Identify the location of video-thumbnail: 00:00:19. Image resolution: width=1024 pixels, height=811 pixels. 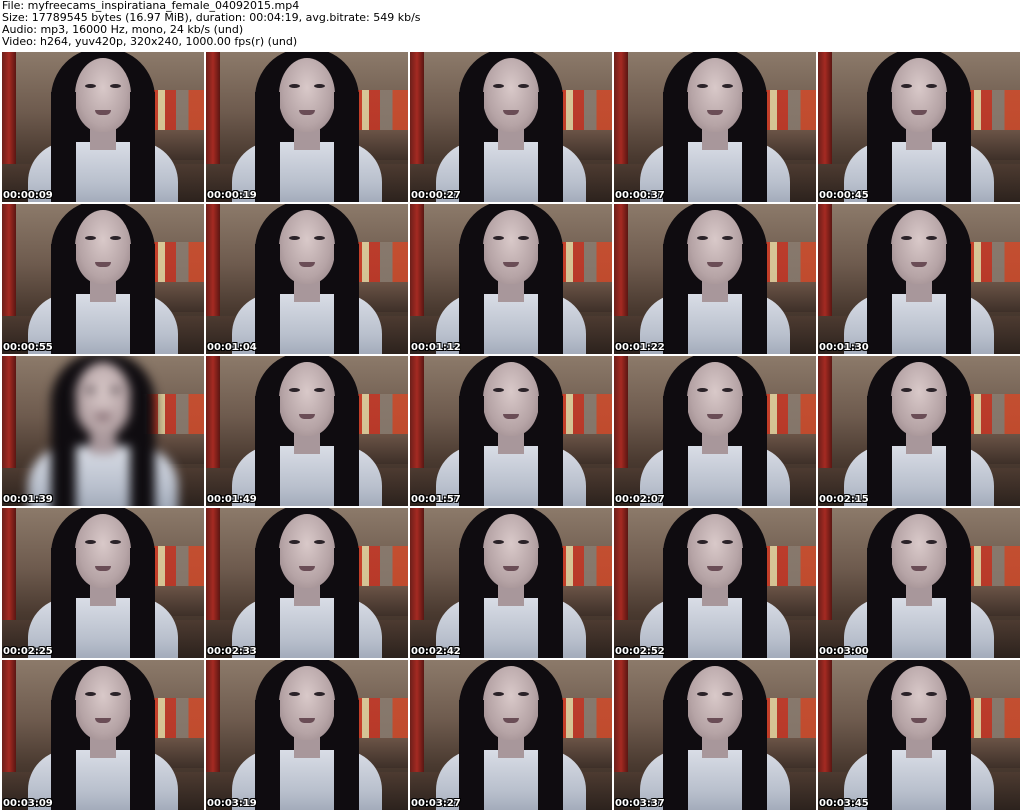
(307, 127).